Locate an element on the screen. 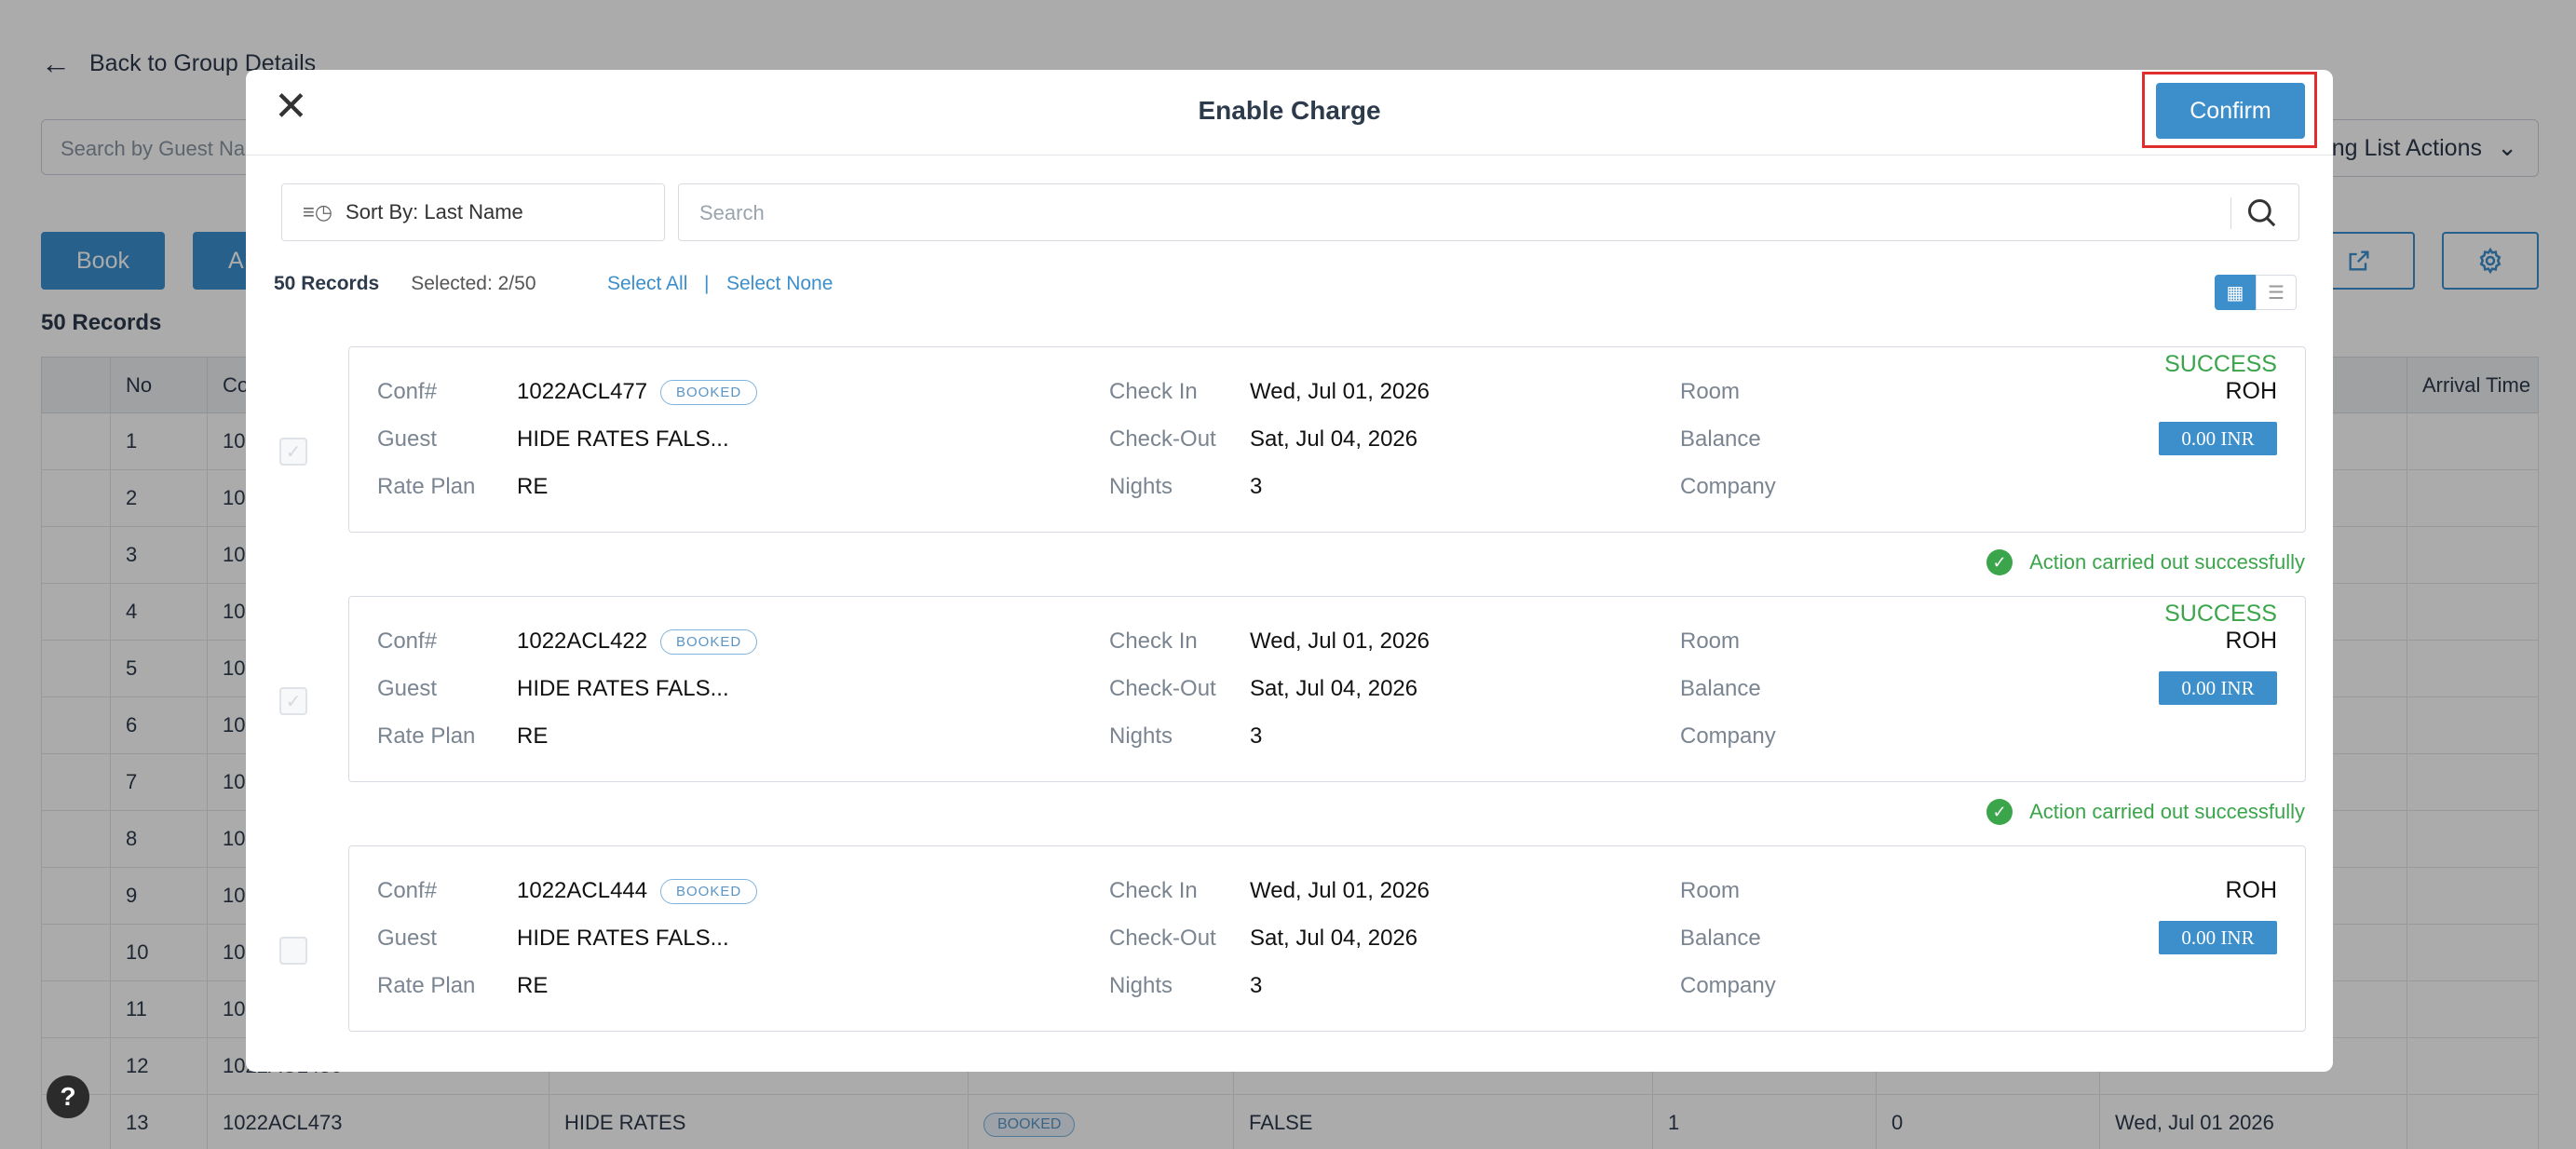 The height and width of the screenshot is (1149, 2576). modal-header: ✕ Enable Charge Confirm is located at coordinates (1289, 113).